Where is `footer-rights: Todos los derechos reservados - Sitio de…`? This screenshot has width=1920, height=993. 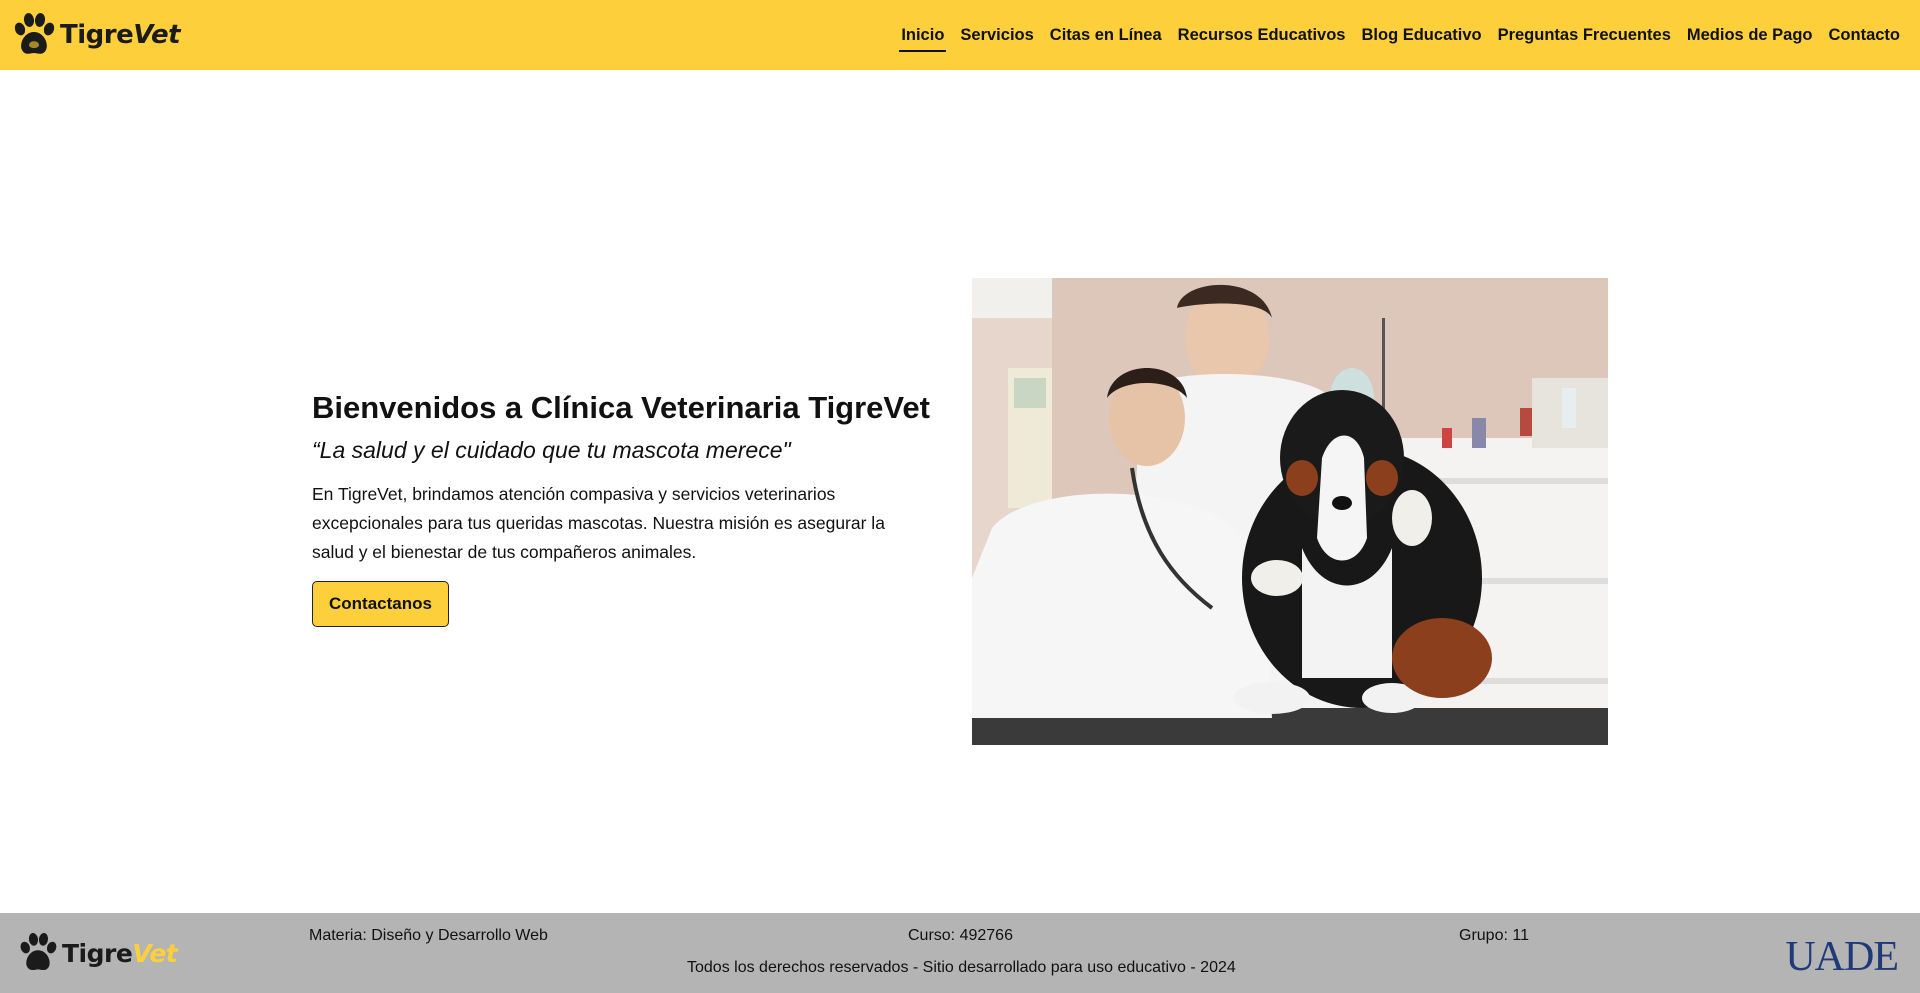 footer-rights: Todos los derechos reservados - Sitio de… is located at coordinates (961, 967).